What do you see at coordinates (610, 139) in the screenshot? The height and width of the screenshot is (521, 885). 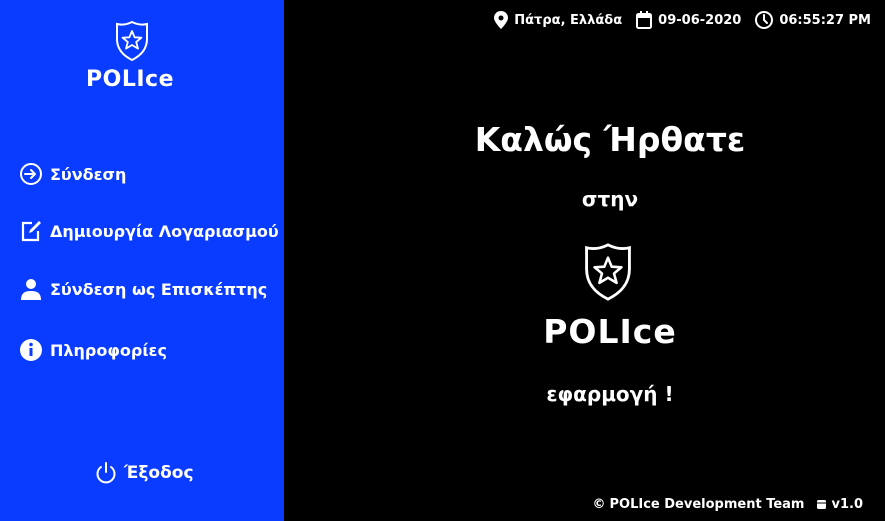 I see `welcome-title: Καλώς Ήρθατε` at bounding box center [610, 139].